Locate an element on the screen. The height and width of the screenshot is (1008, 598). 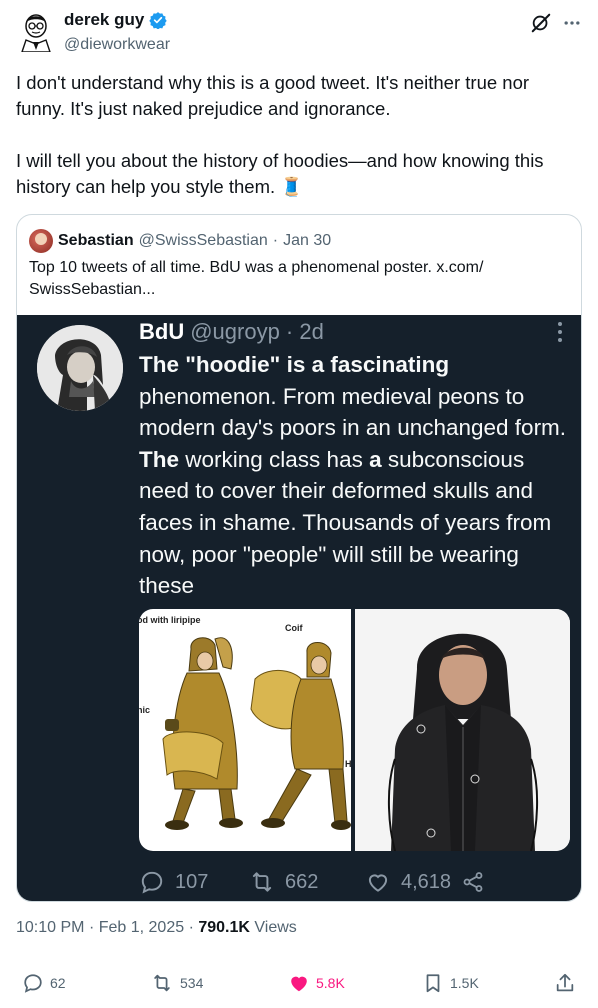
tweet-header: derek guy @dieworkwear is located at coordinates (299, 32).